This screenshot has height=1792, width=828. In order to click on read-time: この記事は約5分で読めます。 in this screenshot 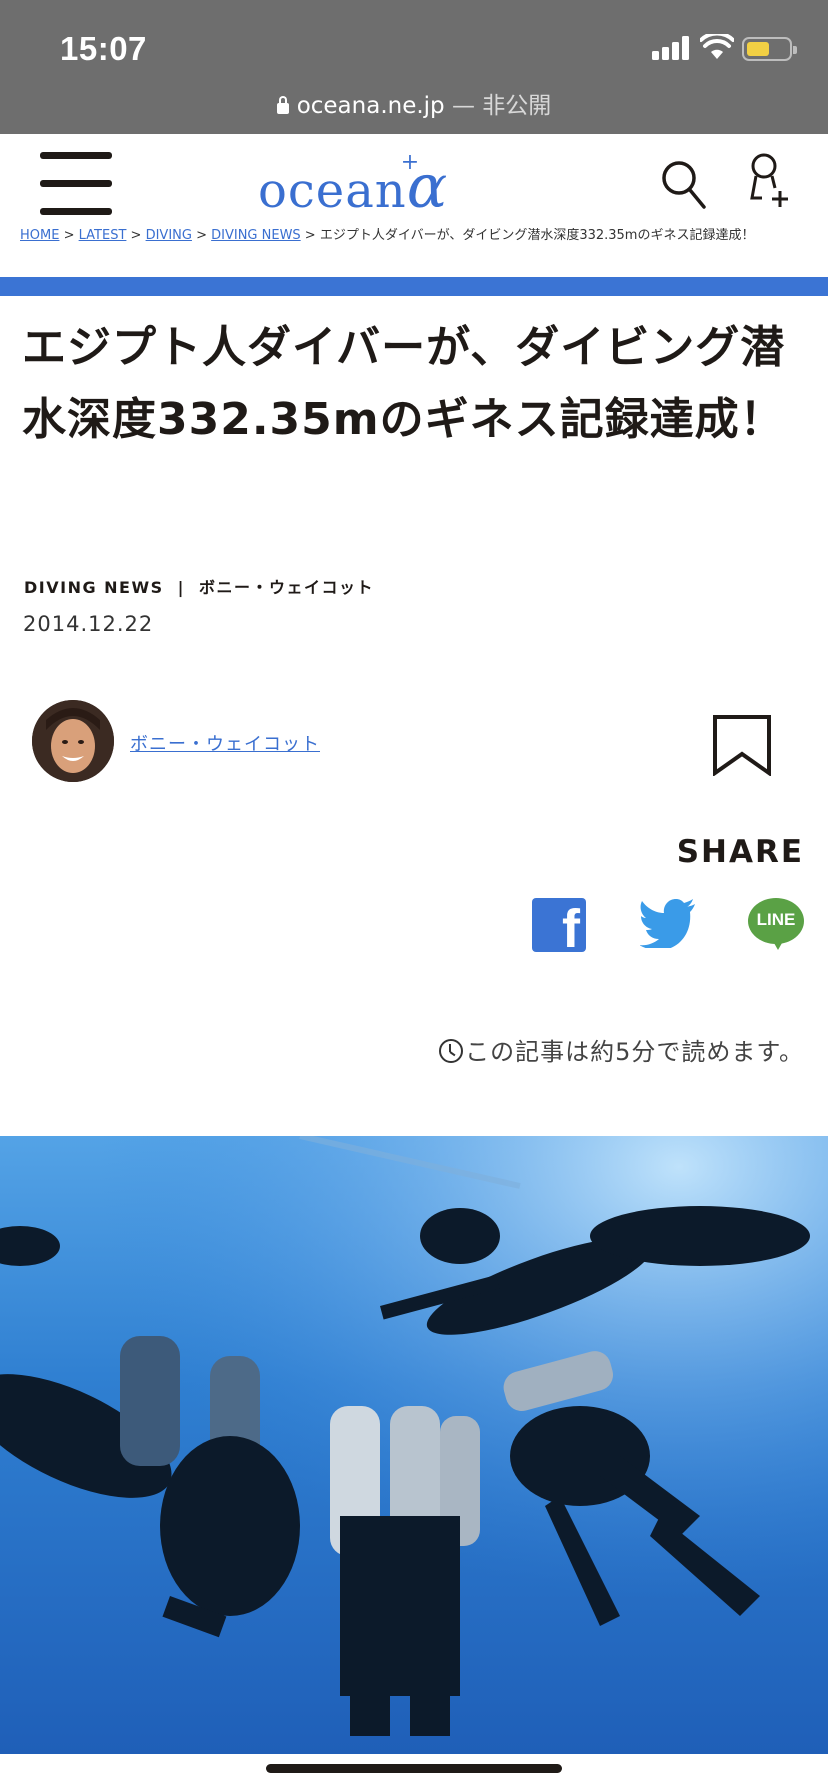, I will do `click(592, 1049)`.